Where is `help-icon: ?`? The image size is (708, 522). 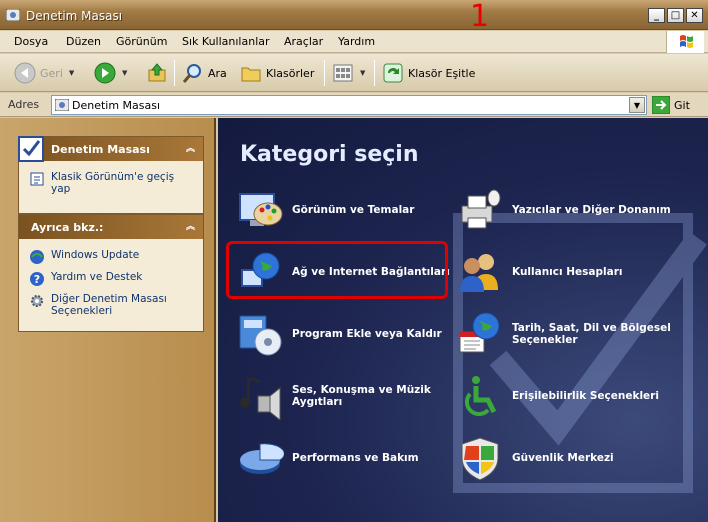 help-icon: ? is located at coordinates (37, 279).